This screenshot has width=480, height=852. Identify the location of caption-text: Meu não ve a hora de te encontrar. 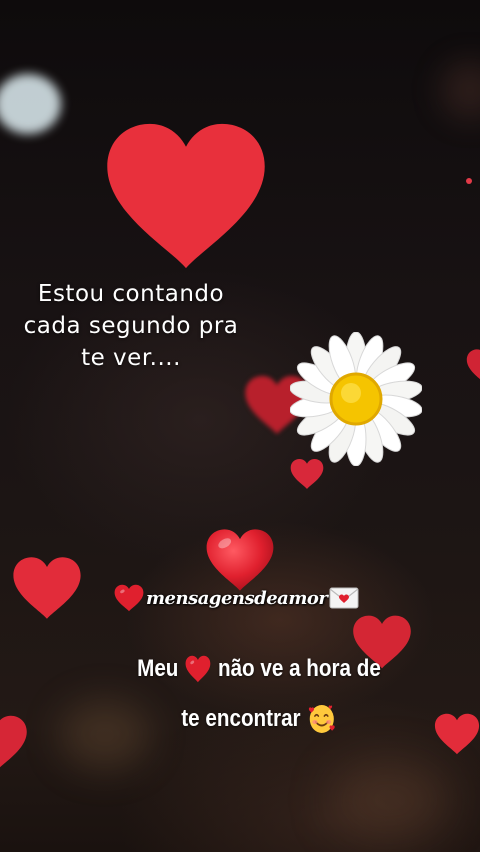
(259, 694).